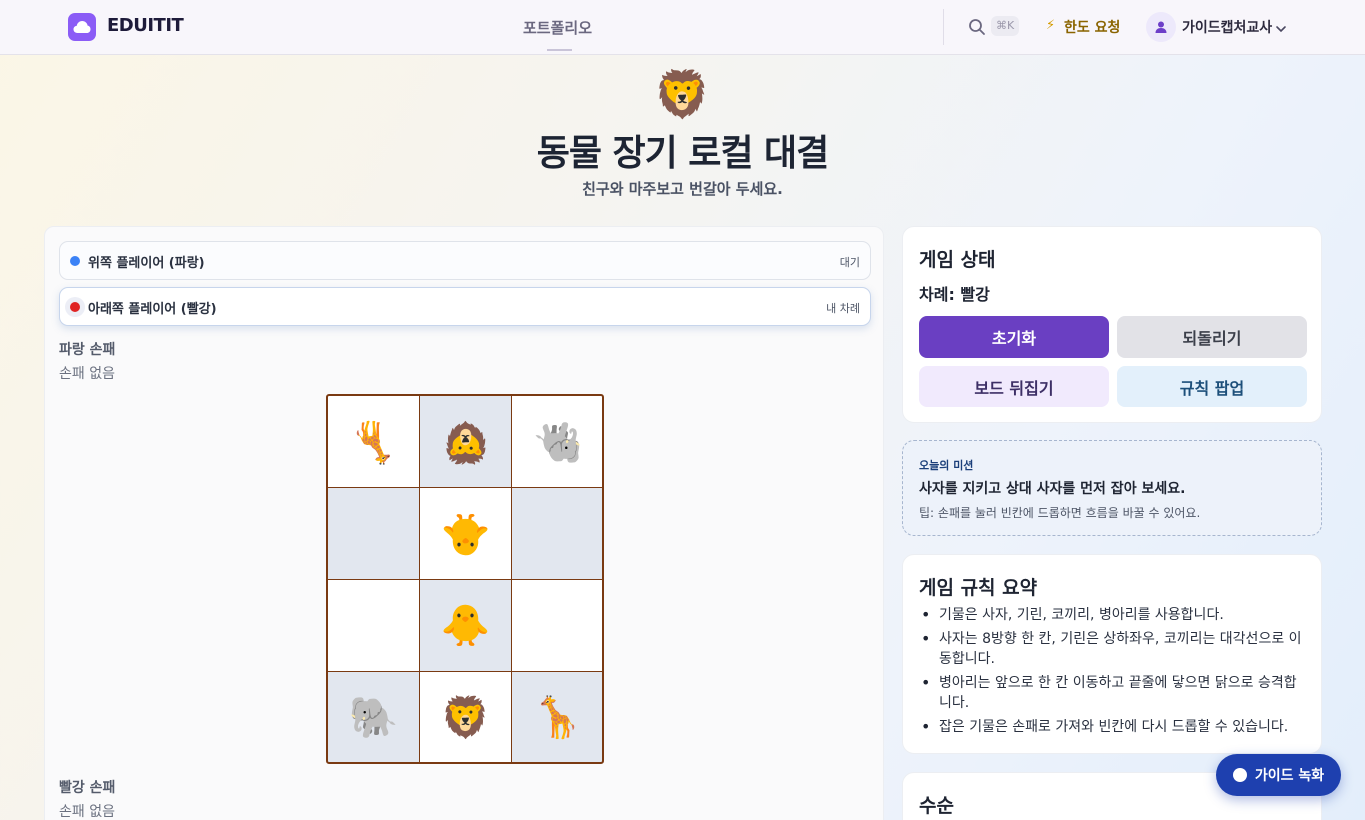  Describe the element at coordinates (1289, 776) in the screenshot. I see `guide-record-label: 가이드 녹화` at that location.